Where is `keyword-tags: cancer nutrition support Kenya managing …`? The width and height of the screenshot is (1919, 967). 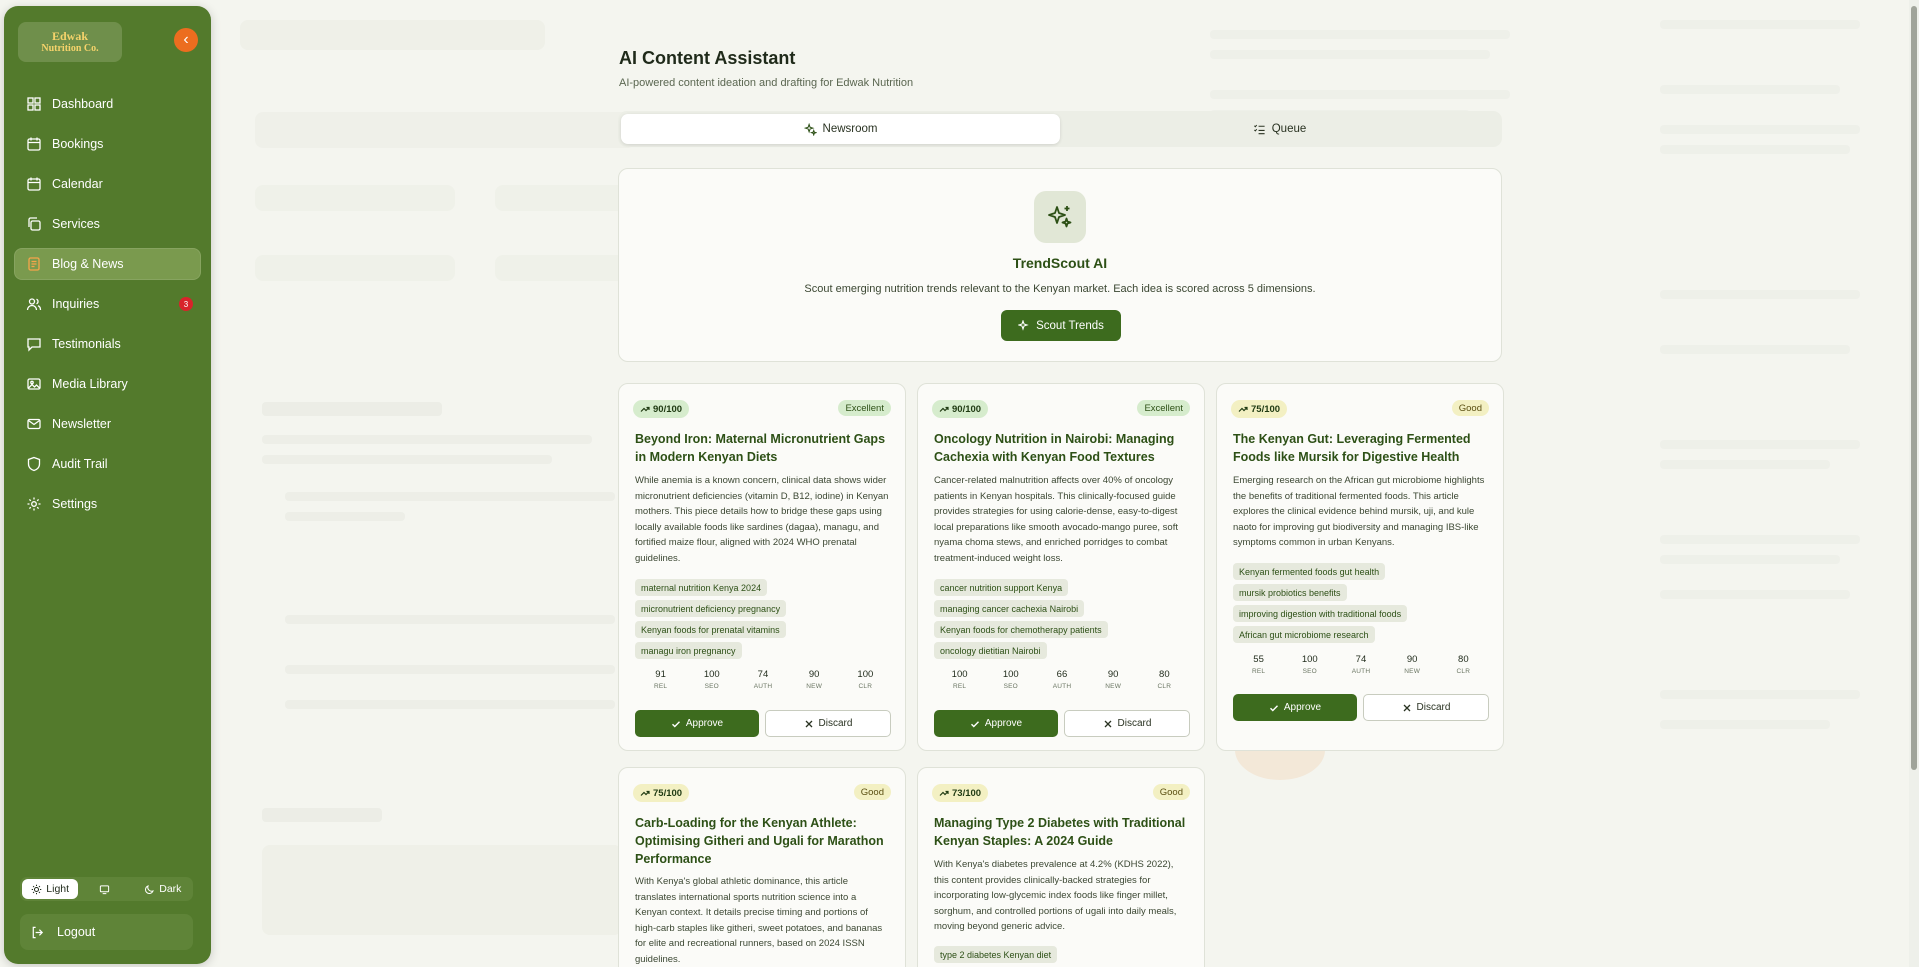
keyword-tags: cancer nutrition support Kenya managing … is located at coordinates (1062, 619).